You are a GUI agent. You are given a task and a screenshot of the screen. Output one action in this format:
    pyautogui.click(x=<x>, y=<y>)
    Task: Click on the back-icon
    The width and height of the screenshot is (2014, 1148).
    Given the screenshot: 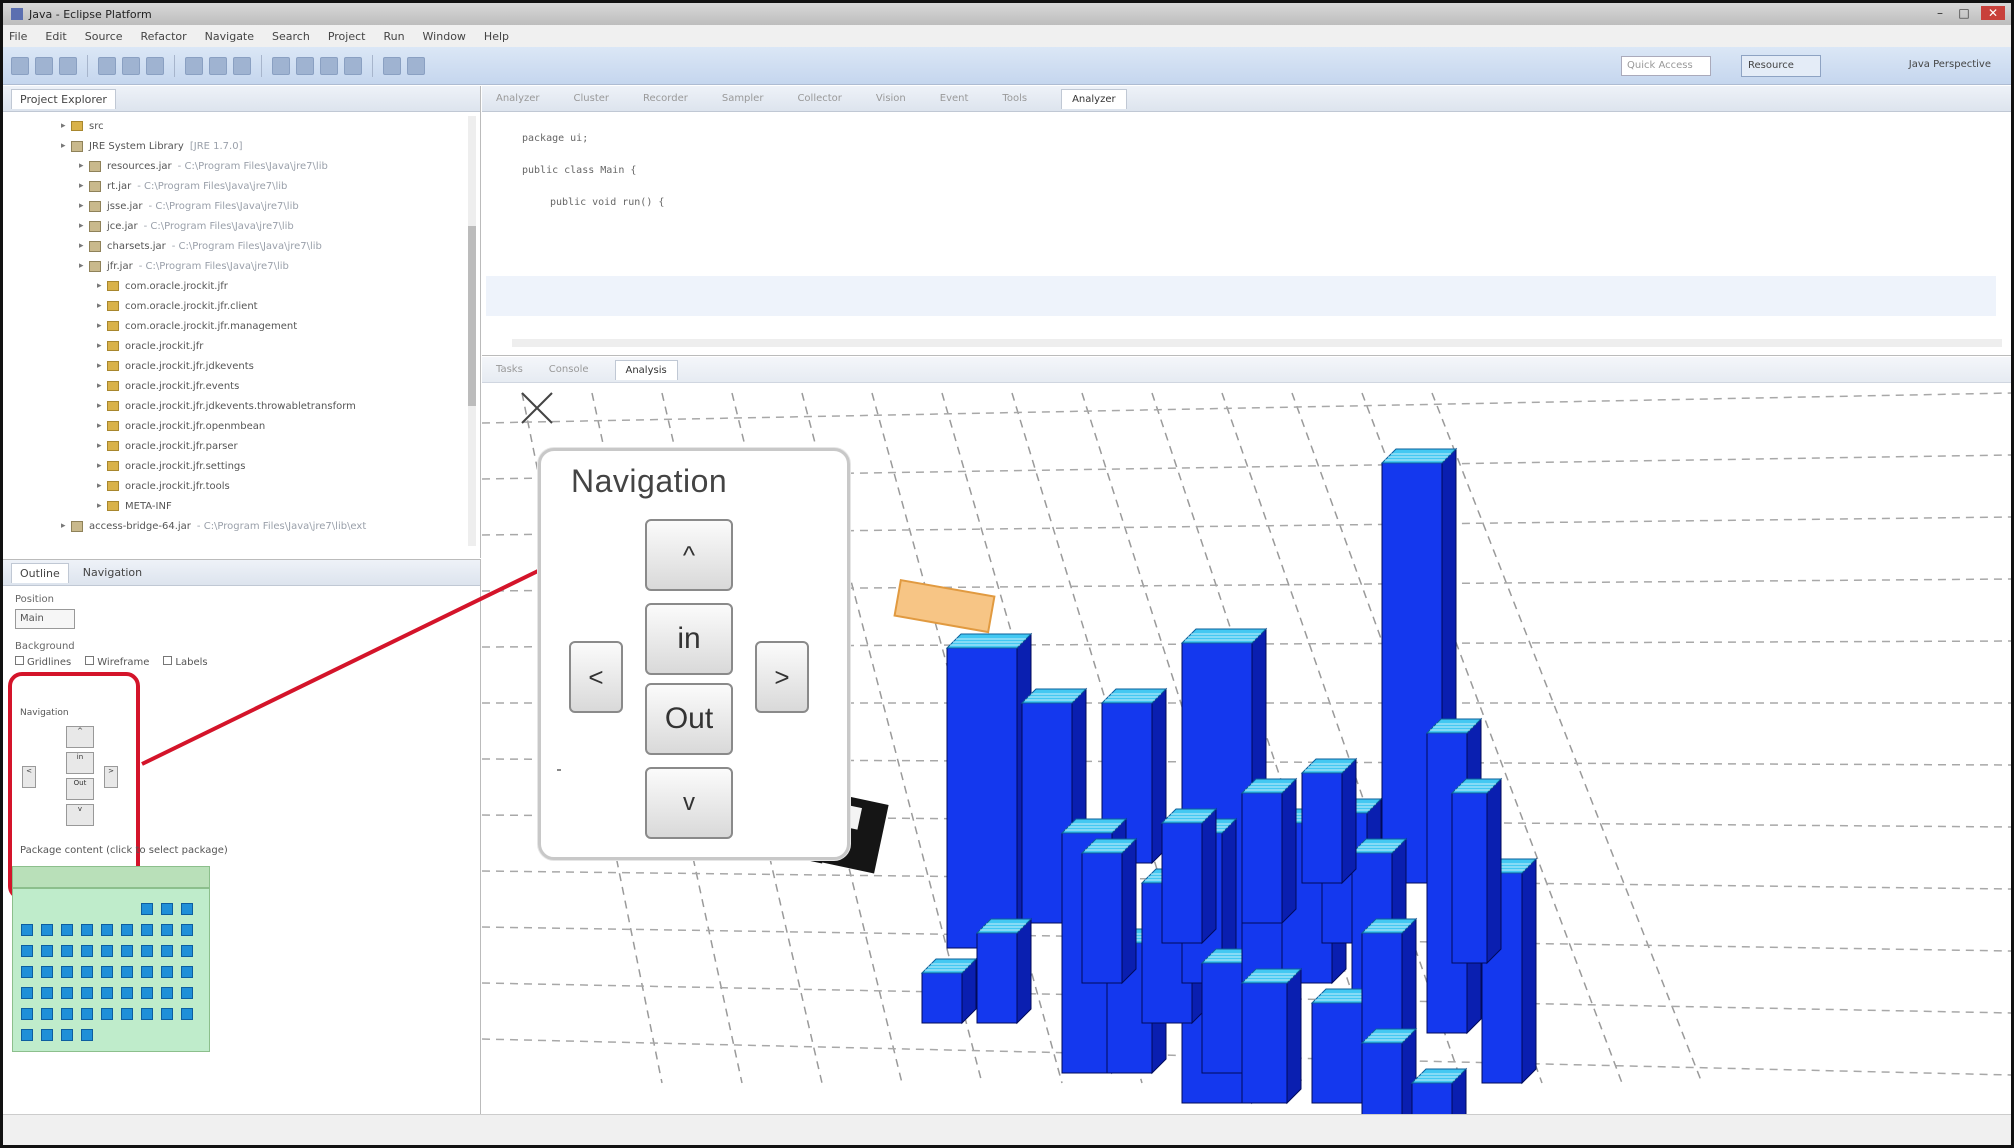 What is the action you would take?
    pyautogui.click(x=392, y=65)
    